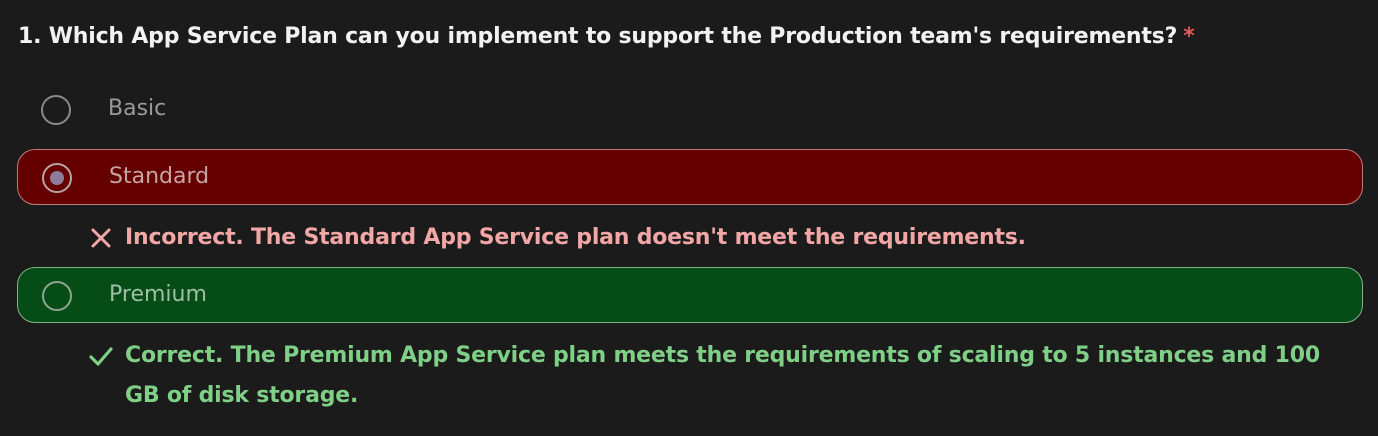 This screenshot has width=1378, height=436. What do you see at coordinates (158, 294) in the screenshot?
I see `option-label: Premium` at bounding box center [158, 294].